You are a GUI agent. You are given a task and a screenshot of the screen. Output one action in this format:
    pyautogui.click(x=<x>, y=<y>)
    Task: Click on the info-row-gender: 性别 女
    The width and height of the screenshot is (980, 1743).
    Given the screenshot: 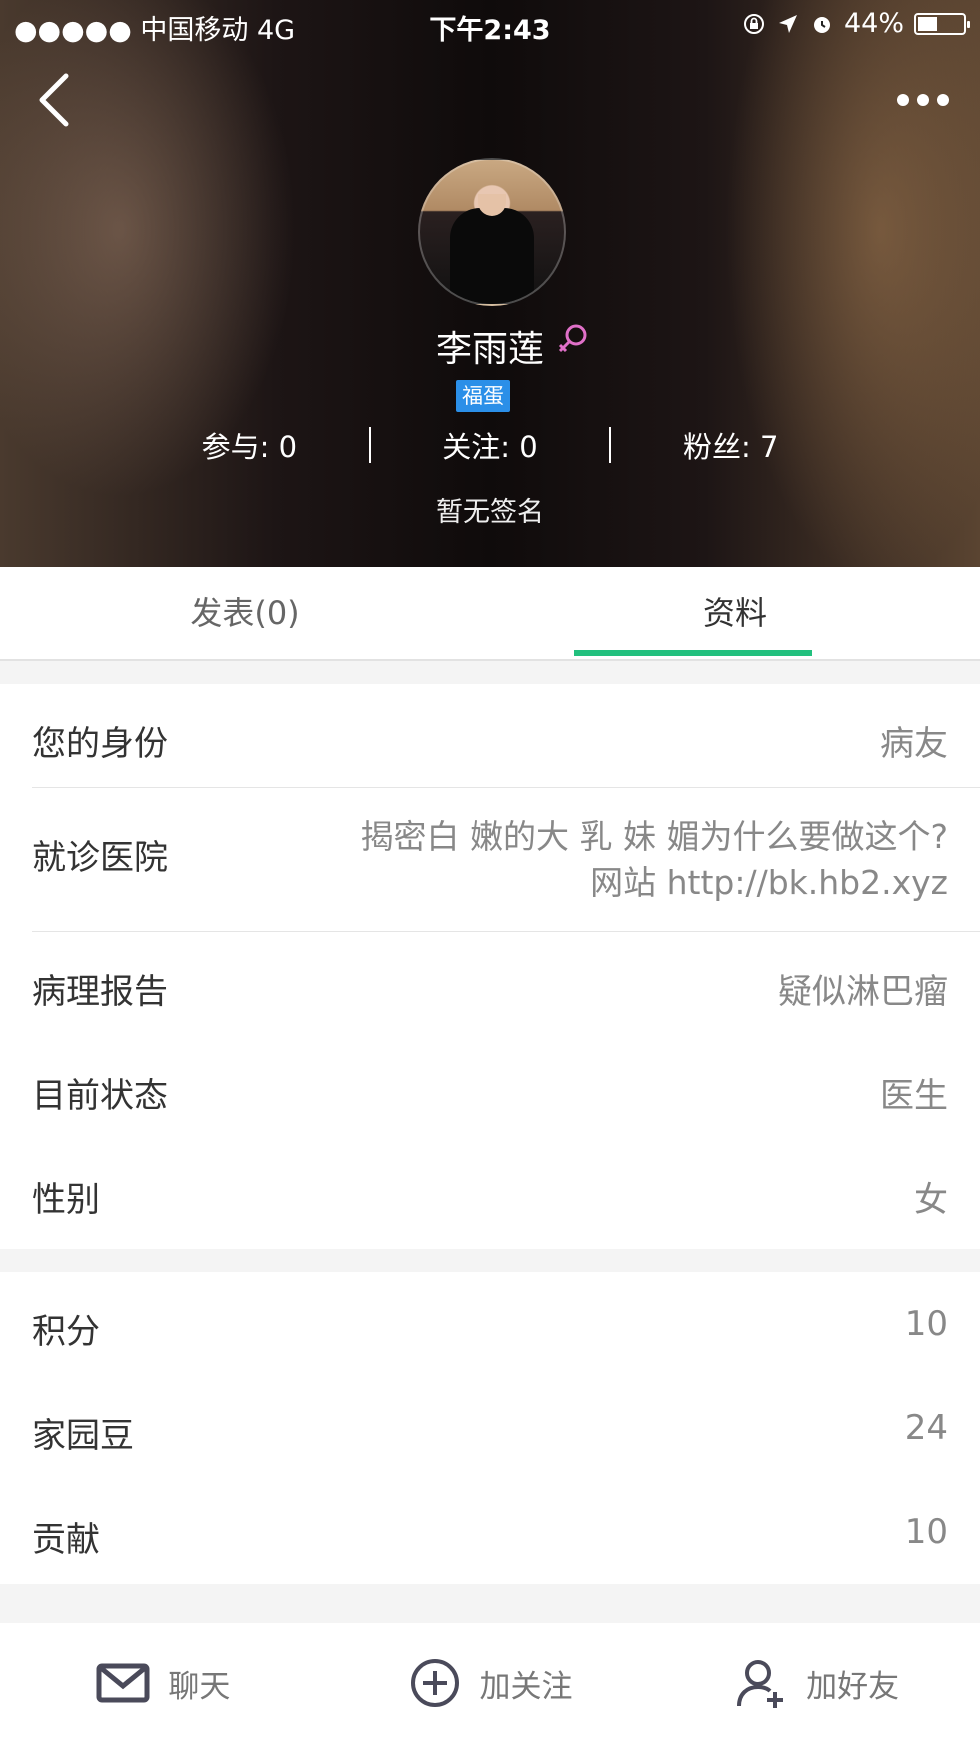 What is the action you would take?
    pyautogui.click(x=490, y=1192)
    